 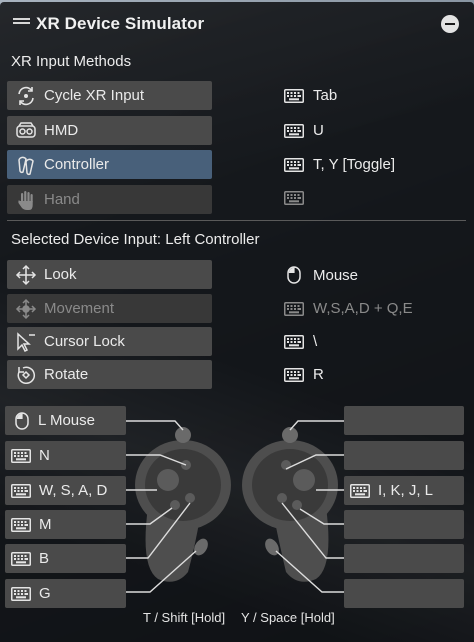 I want to click on shortcut-text: \, so click(x=315, y=341).